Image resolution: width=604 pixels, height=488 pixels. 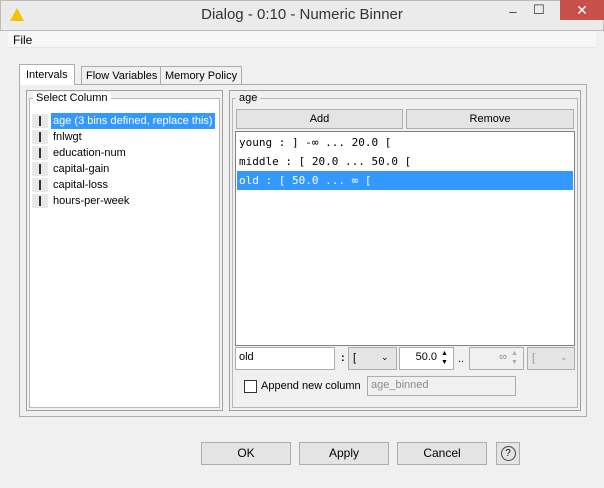 What do you see at coordinates (344, 453) in the screenshot?
I see `apply-button: Apply` at bounding box center [344, 453].